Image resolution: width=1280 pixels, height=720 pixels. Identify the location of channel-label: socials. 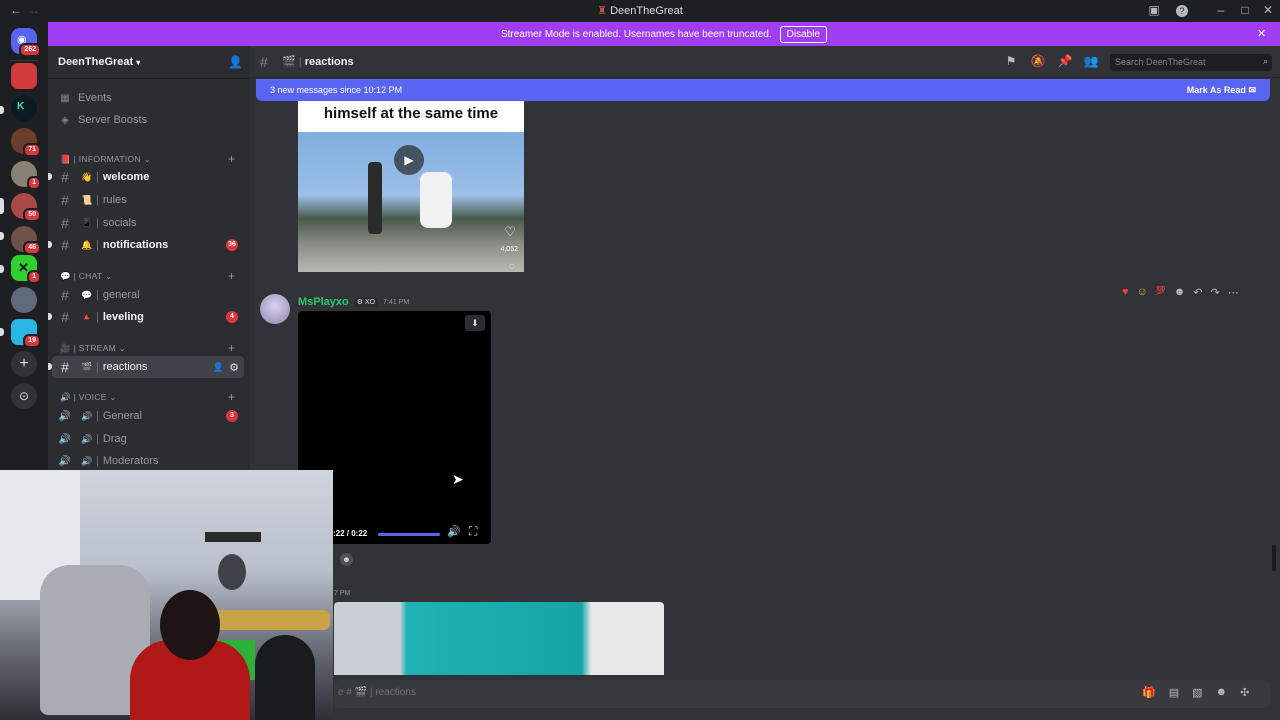
(119, 223).